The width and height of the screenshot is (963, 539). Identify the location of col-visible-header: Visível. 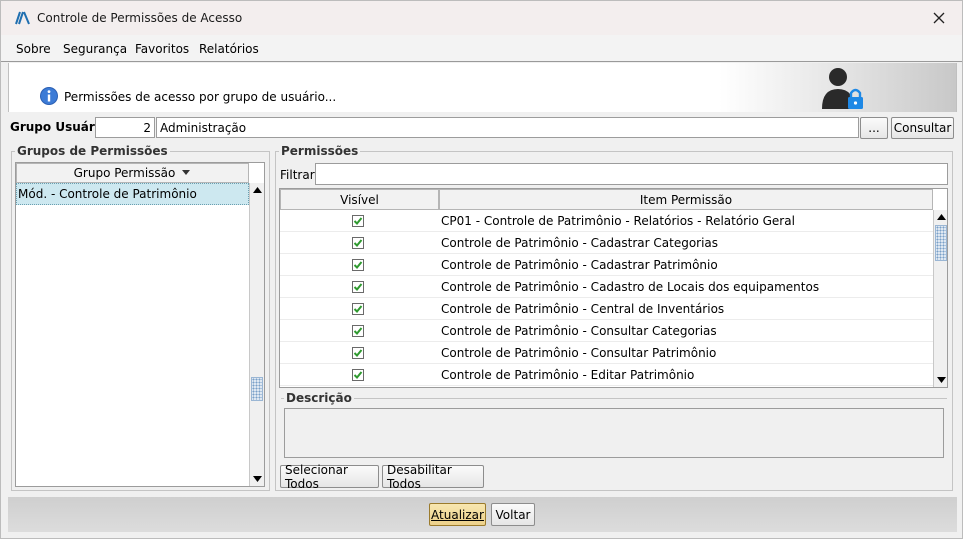
(359, 199).